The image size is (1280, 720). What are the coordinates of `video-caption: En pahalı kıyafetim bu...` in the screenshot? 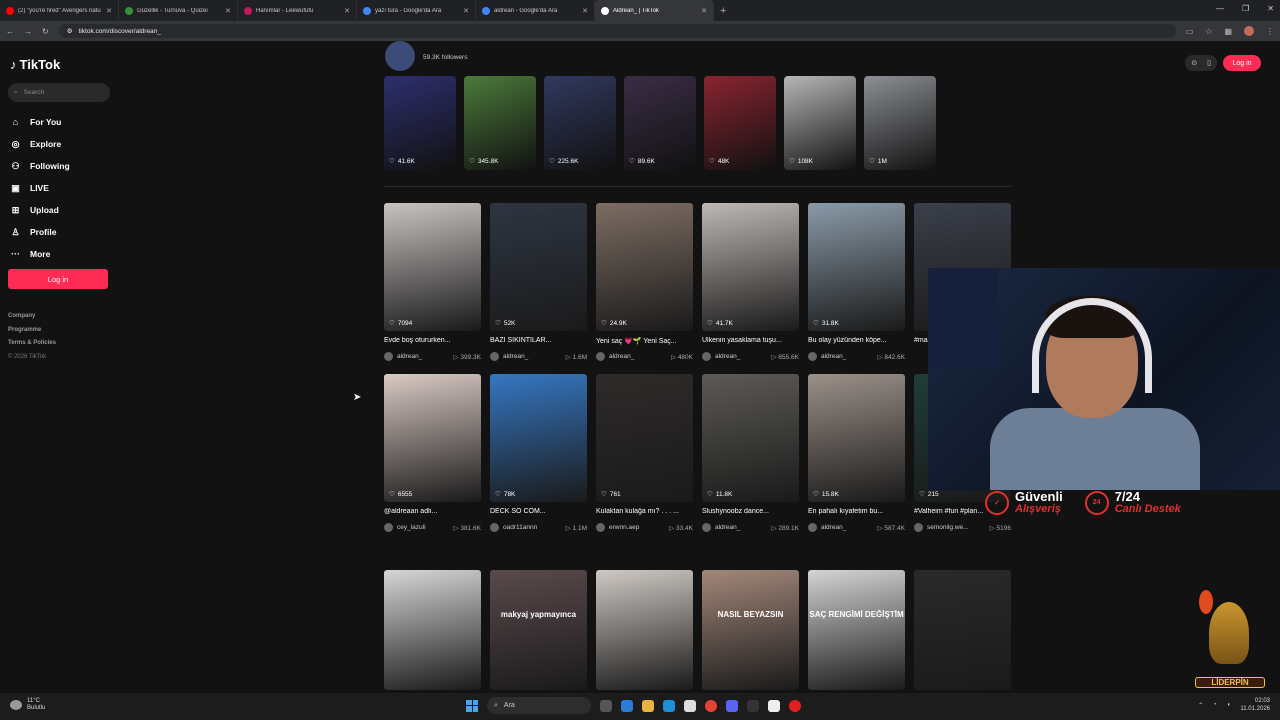 It's located at (856, 512).